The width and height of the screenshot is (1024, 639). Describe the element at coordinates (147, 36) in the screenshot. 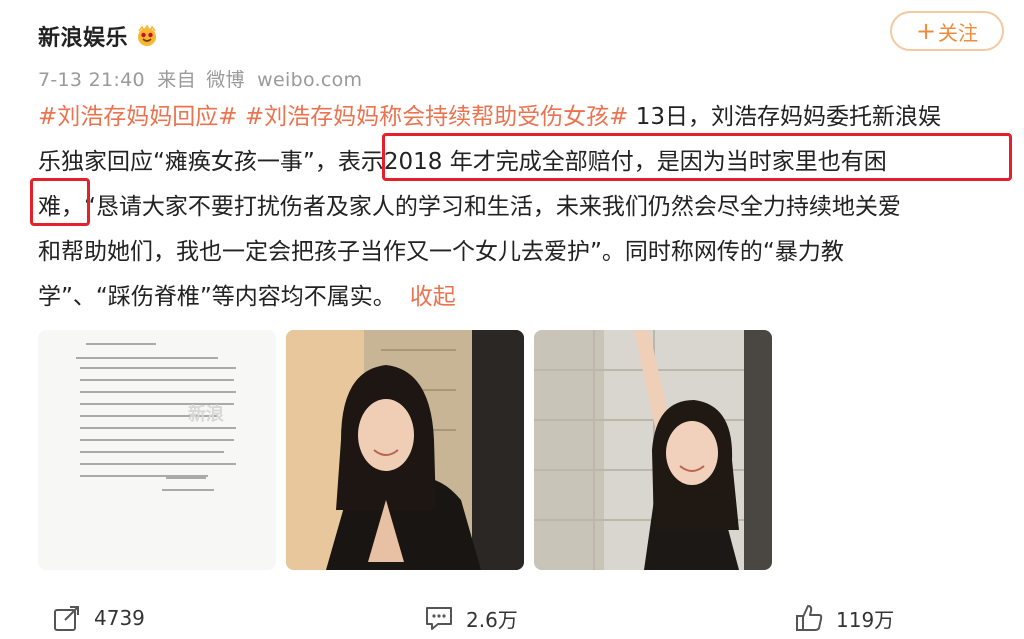

I see `verified-emoji-badge-icon` at that location.